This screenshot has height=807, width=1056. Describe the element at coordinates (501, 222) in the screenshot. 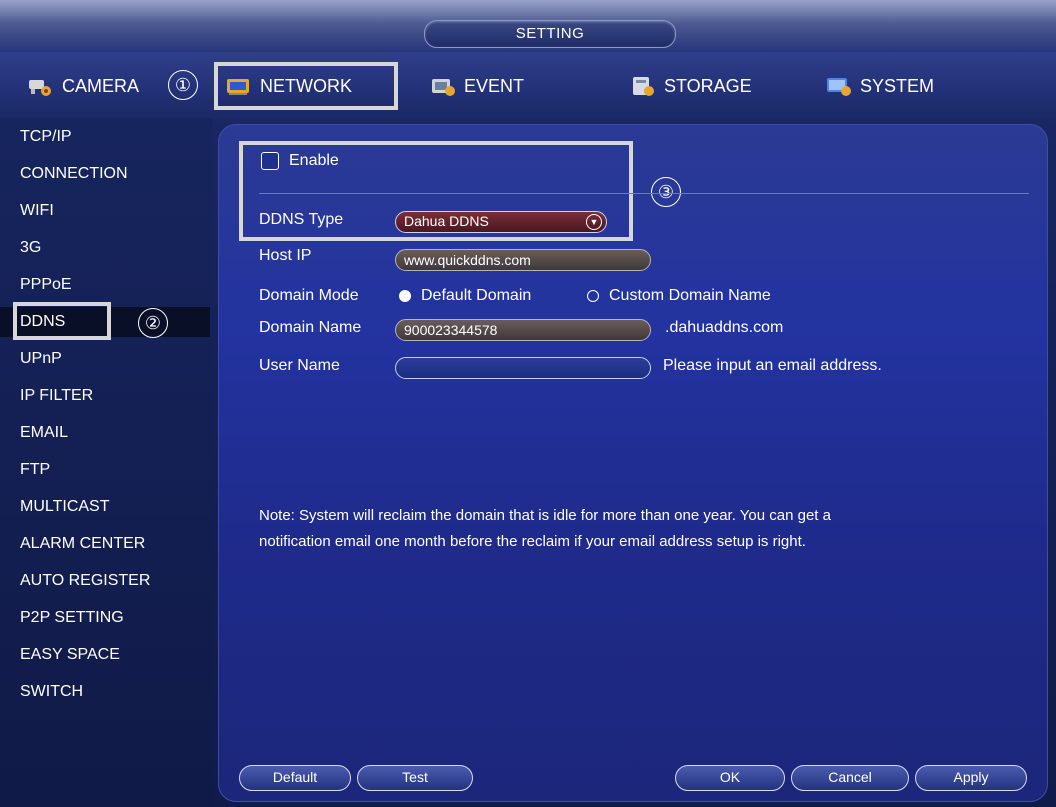

I see `ddns-type-select: Dahua DDNS ▼` at that location.